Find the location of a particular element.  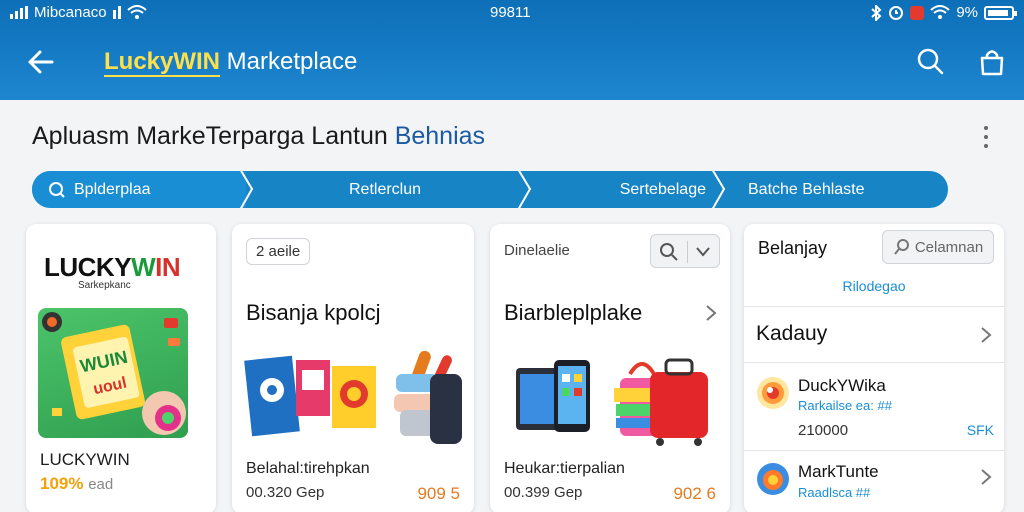

page-title: Apluasm MarkeTerparga Lantun Behnias is located at coordinates (259, 136).